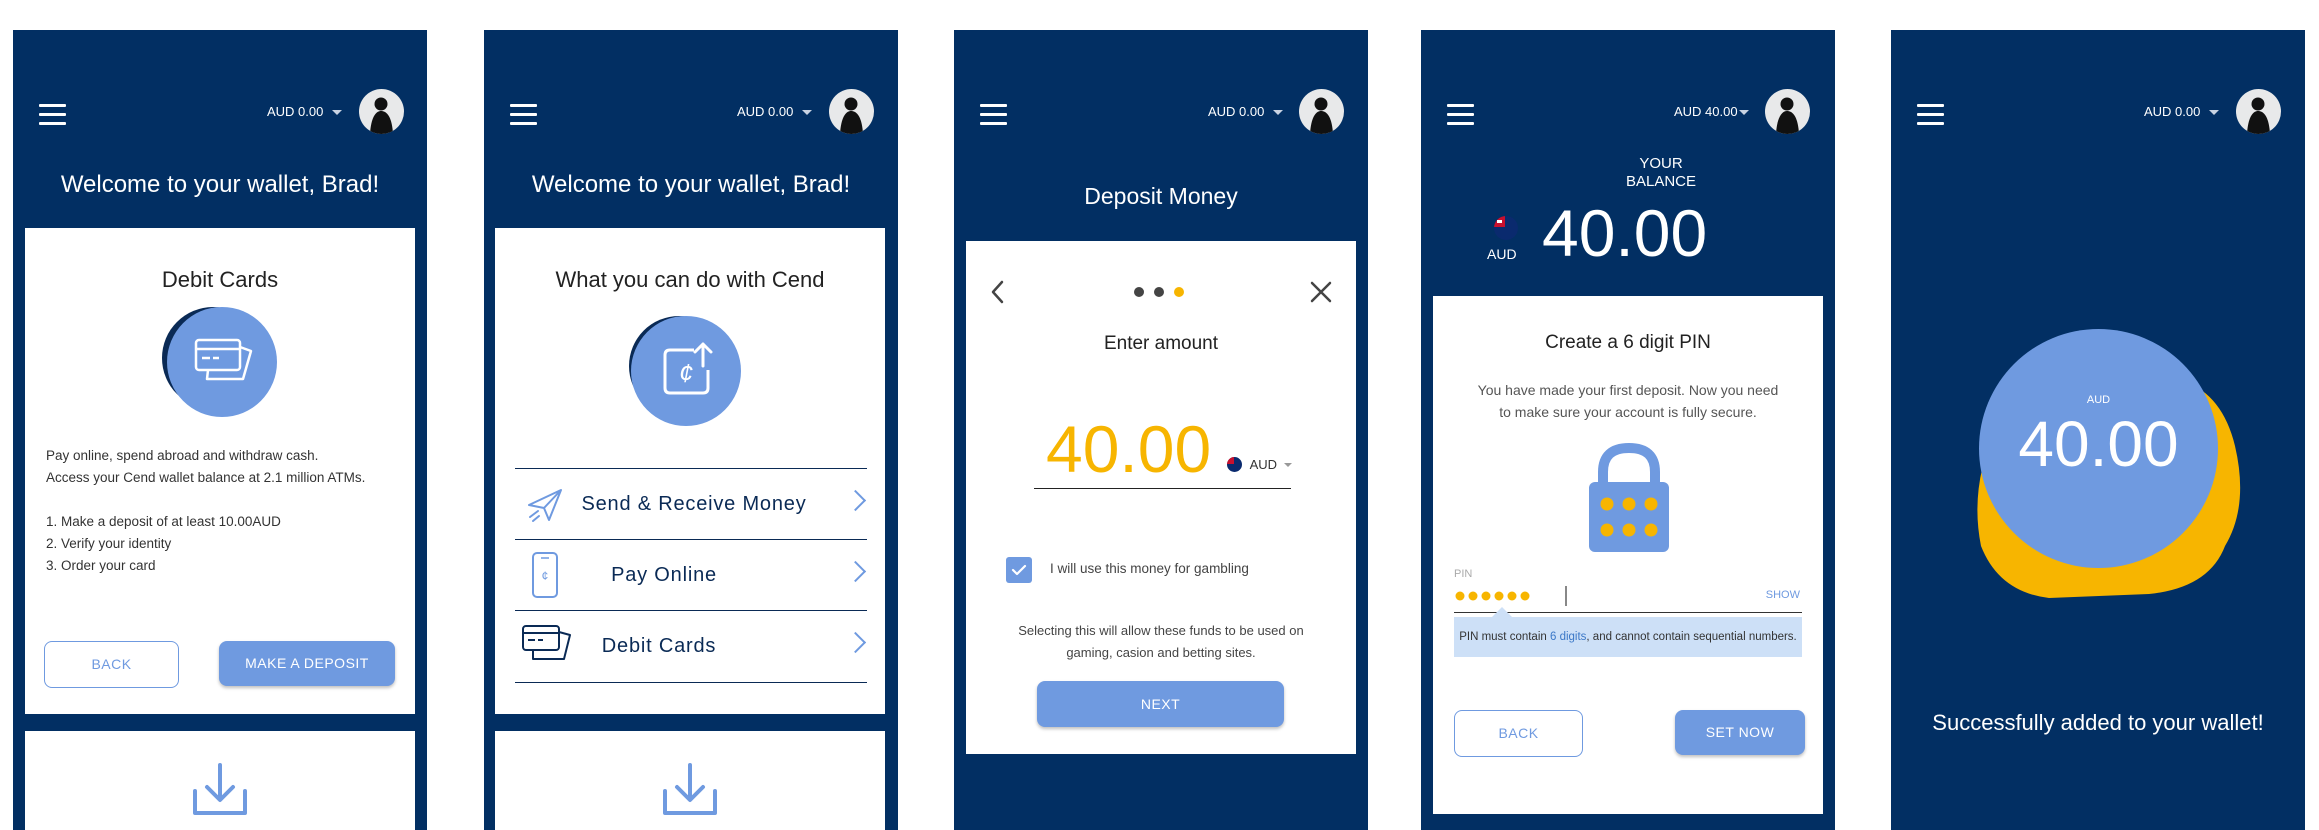 The width and height of the screenshot is (2319, 830). I want to click on amount-value: 40.00, so click(1129, 449).